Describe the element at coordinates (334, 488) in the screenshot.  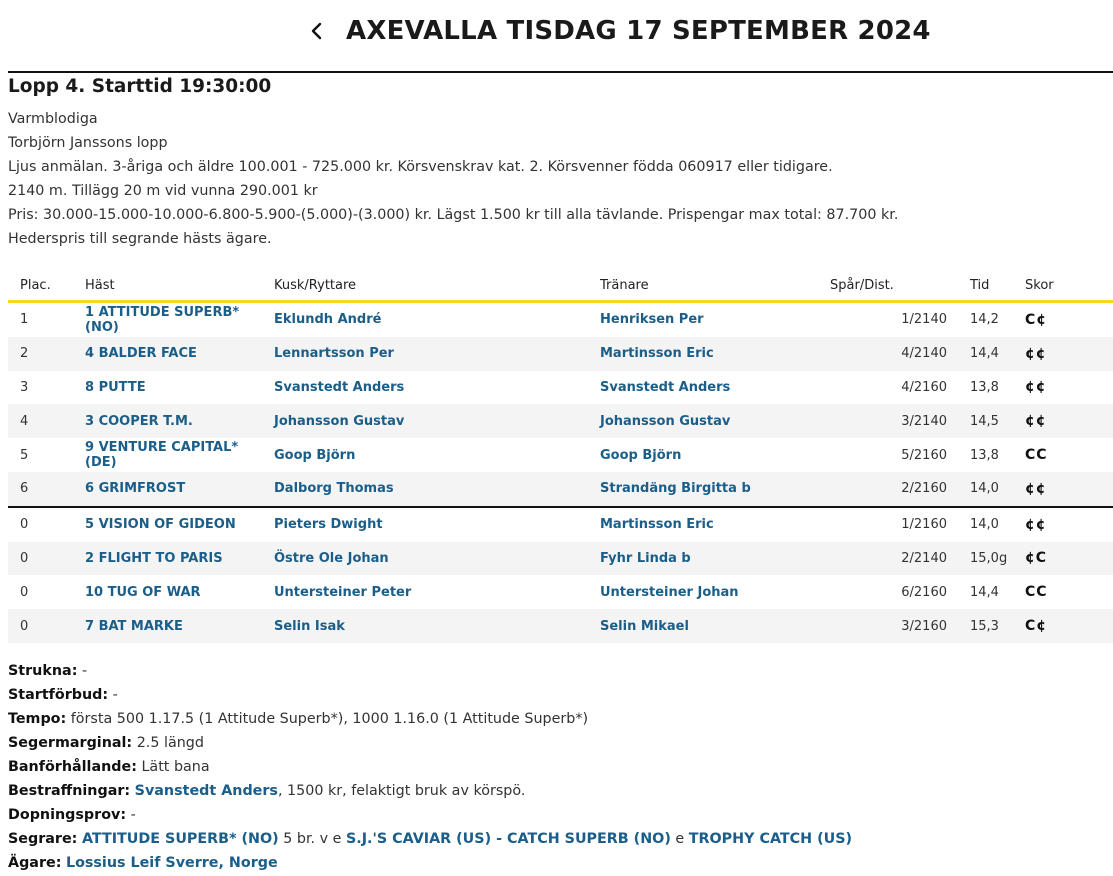
I see `driver-link: Dalborg Thomas` at that location.